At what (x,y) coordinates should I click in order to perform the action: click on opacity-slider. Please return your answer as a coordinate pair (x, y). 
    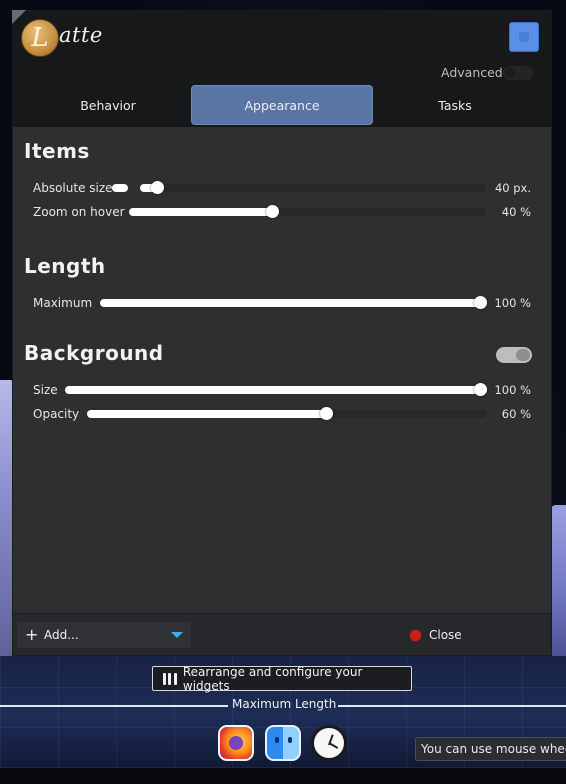
    Looking at the image, I should click on (286, 413).